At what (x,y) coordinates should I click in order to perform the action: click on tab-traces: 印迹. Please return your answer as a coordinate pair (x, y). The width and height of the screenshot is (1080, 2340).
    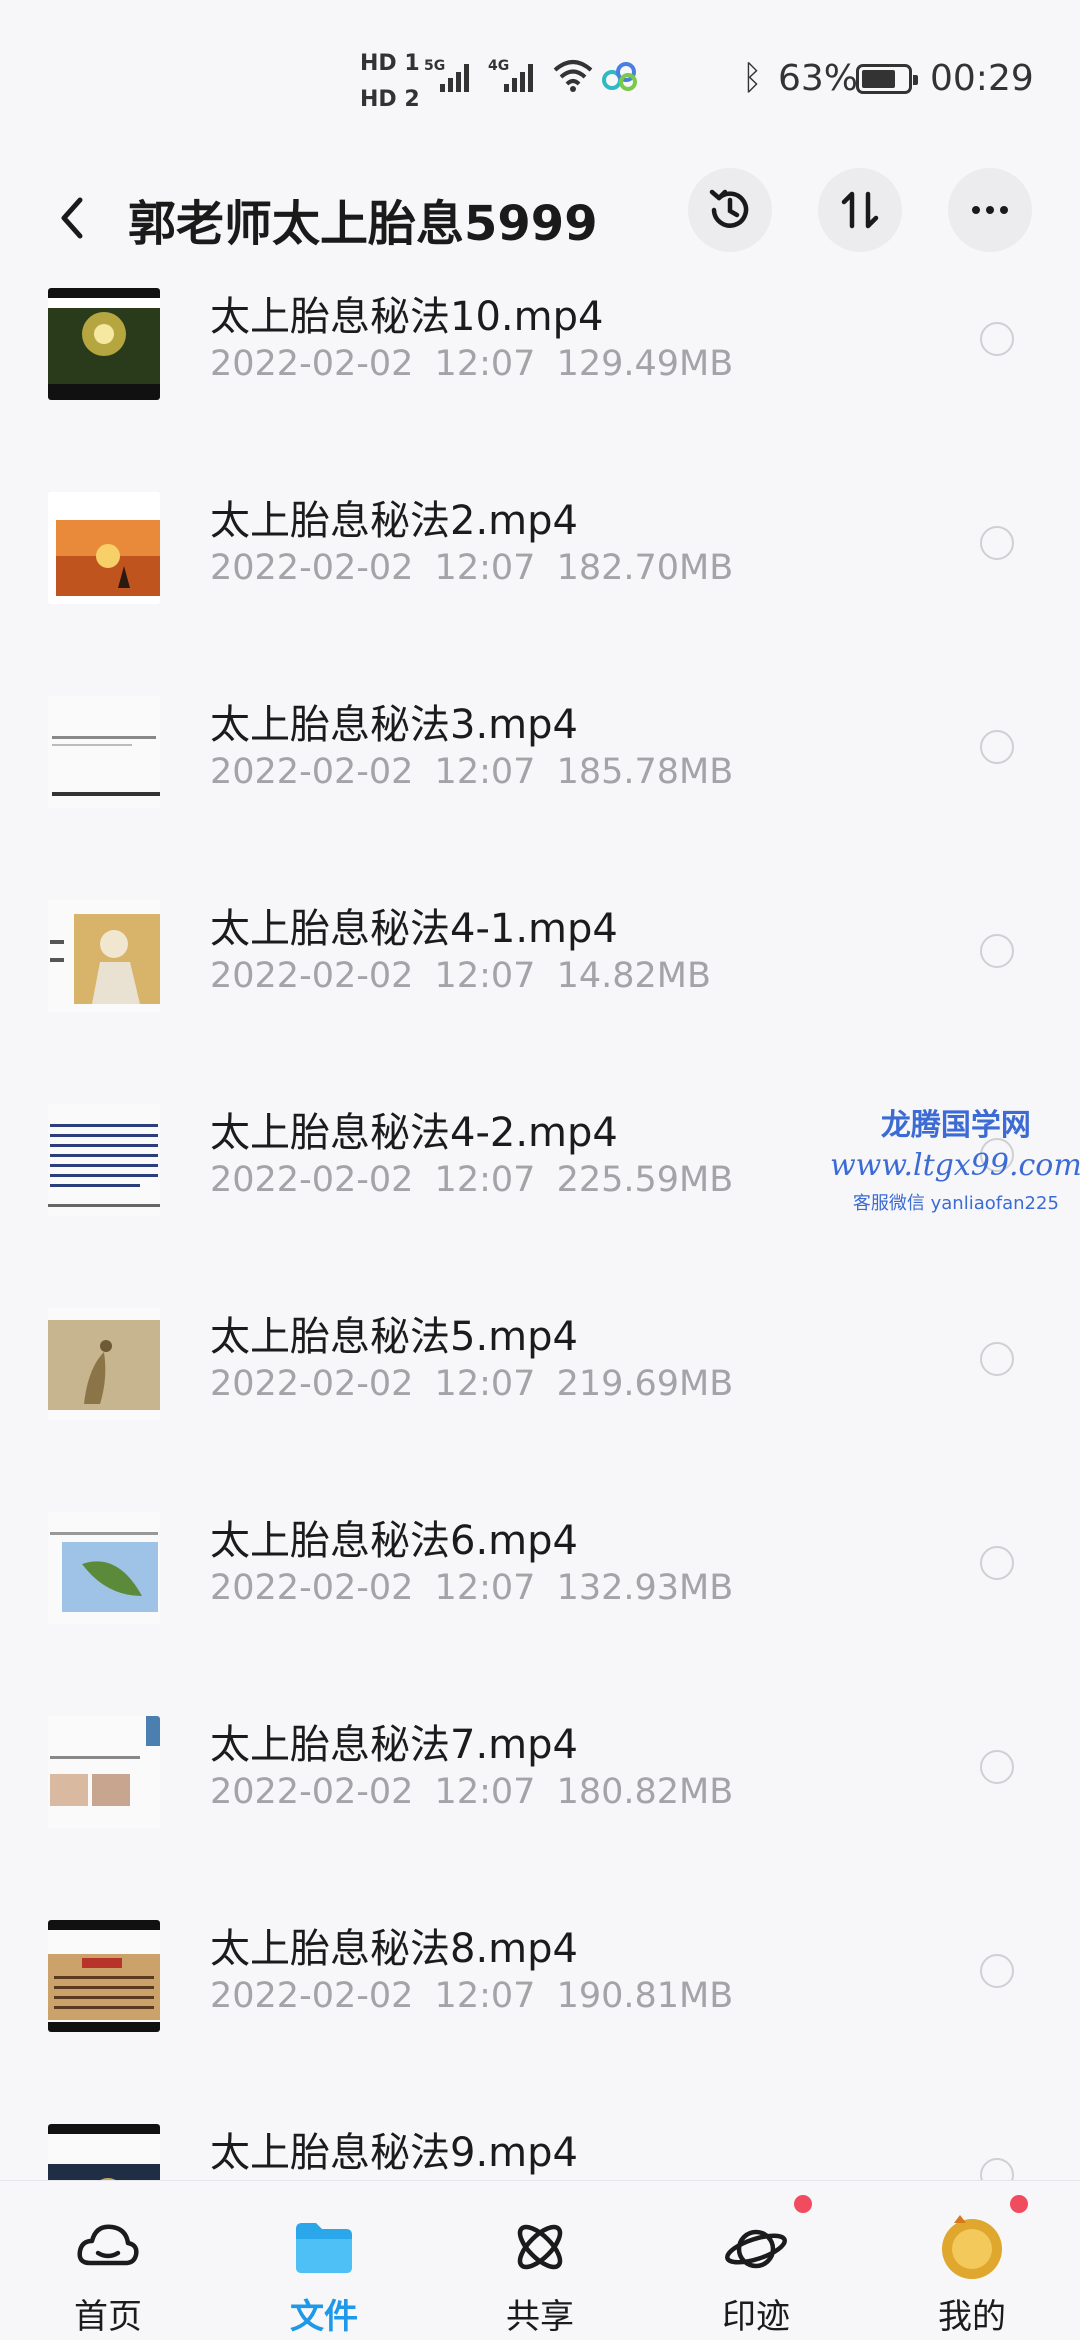
    Looking at the image, I should click on (756, 2260).